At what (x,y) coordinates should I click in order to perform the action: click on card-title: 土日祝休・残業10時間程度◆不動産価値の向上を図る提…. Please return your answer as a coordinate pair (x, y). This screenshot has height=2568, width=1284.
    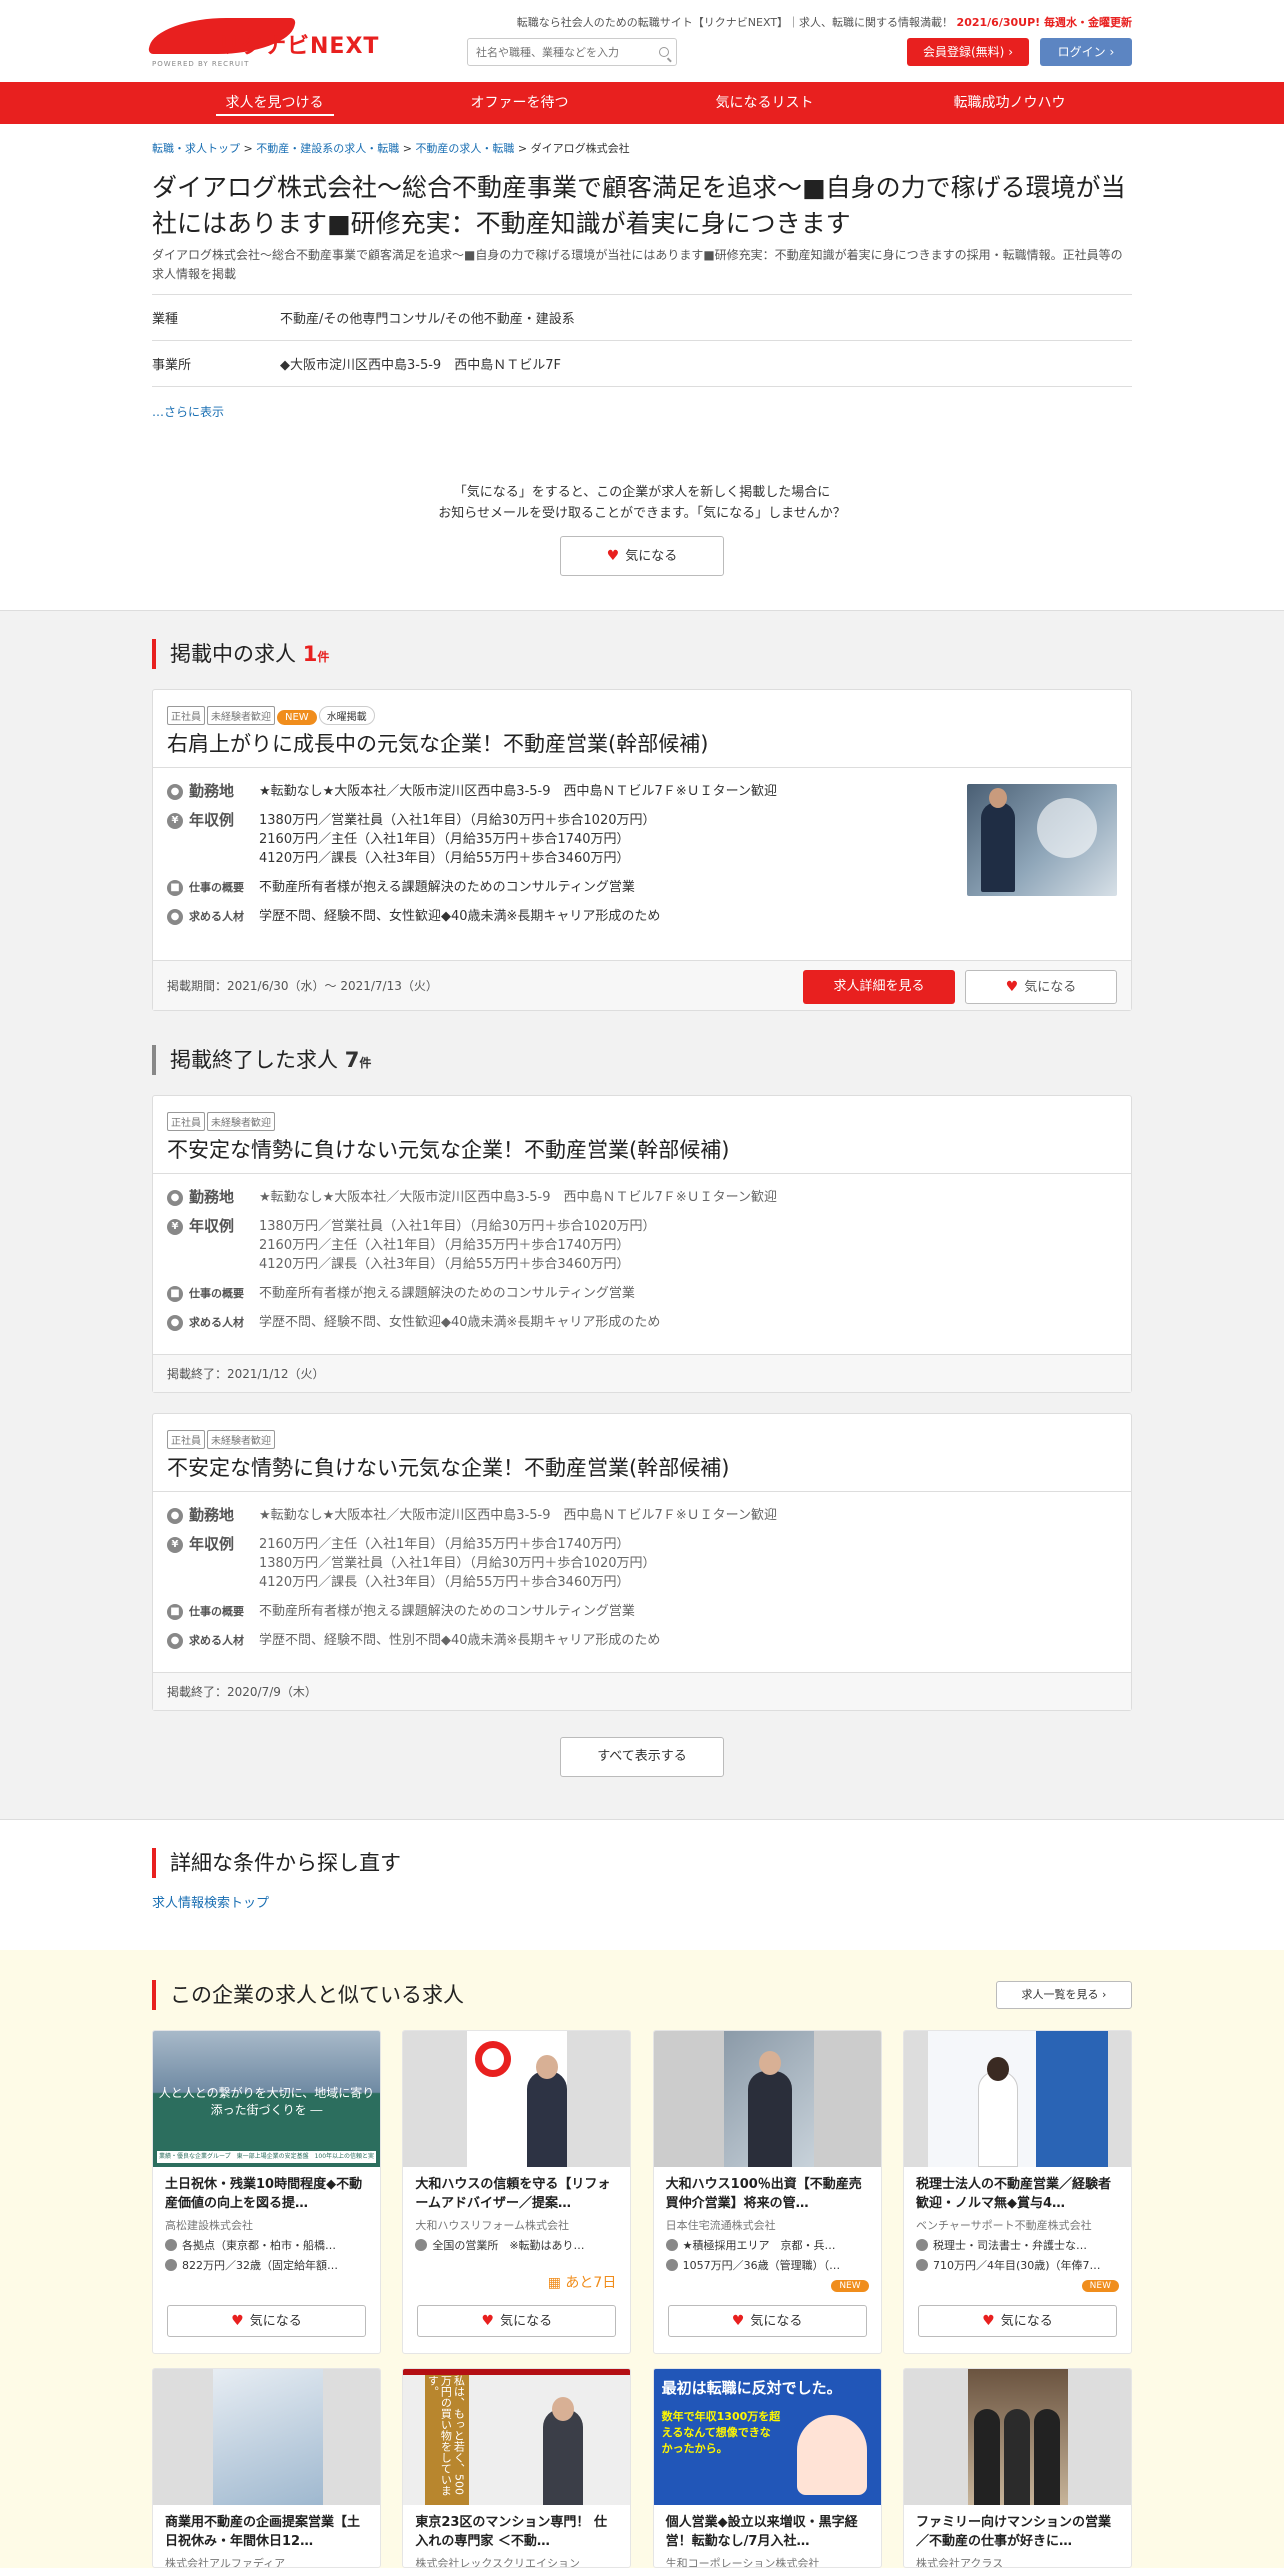
    Looking at the image, I should click on (266, 2191).